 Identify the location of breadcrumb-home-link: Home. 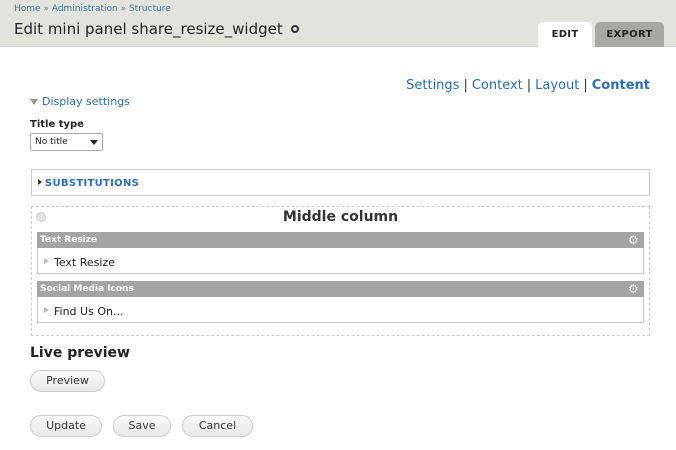
(27, 9).